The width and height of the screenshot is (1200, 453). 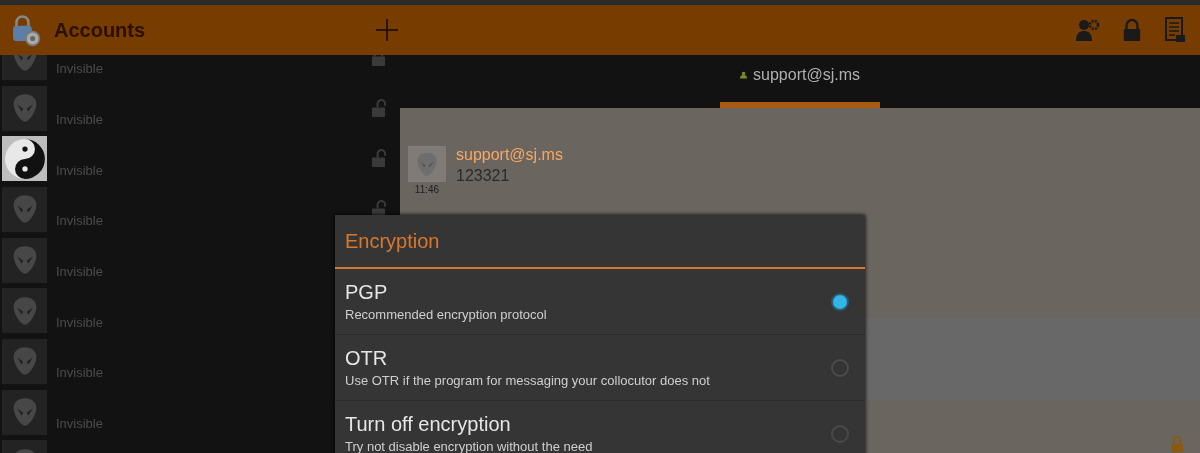 I want to click on message-text: 123321, so click(x=483, y=176).